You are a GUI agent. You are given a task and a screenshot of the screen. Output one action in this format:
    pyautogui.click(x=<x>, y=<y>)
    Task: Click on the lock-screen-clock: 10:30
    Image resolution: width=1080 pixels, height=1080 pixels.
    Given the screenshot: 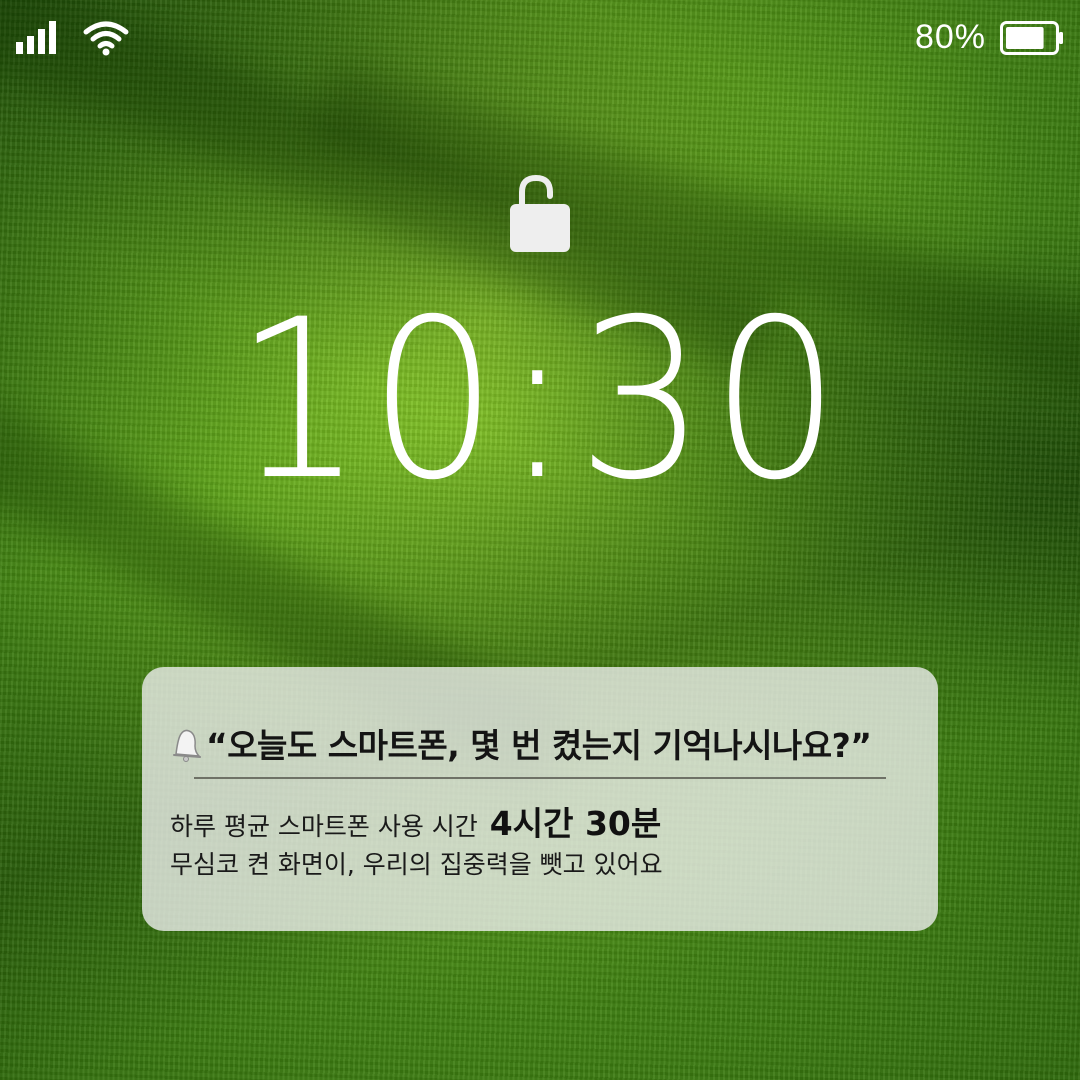 What is the action you would take?
    pyautogui.click(x=540, y=400)
    